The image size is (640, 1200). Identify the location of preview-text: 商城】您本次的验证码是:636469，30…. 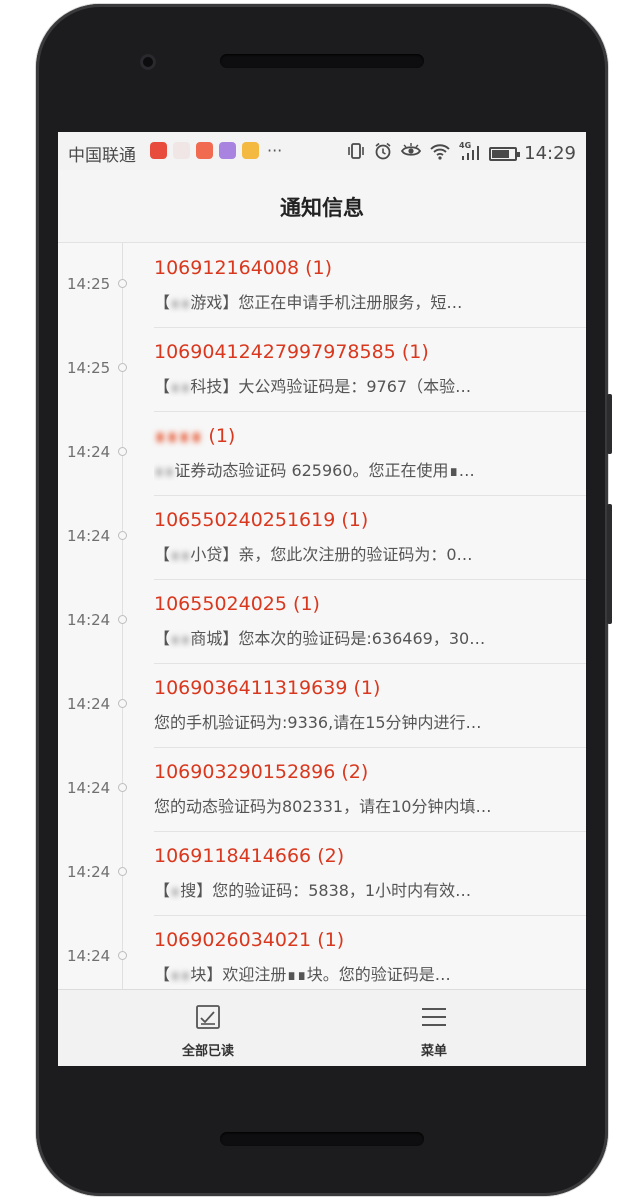
(338, 638).